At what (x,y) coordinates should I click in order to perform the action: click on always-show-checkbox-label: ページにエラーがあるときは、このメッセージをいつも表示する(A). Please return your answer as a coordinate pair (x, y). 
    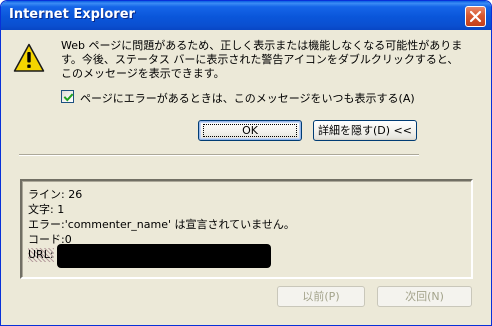
    Looking at the image, I should click on (247, 98).